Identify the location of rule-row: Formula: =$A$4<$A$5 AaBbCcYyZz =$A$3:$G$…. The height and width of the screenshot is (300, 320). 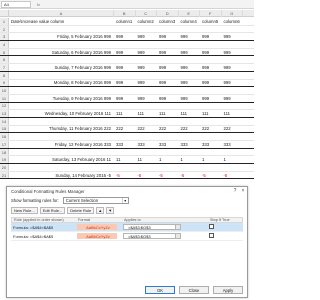
(127, 227).